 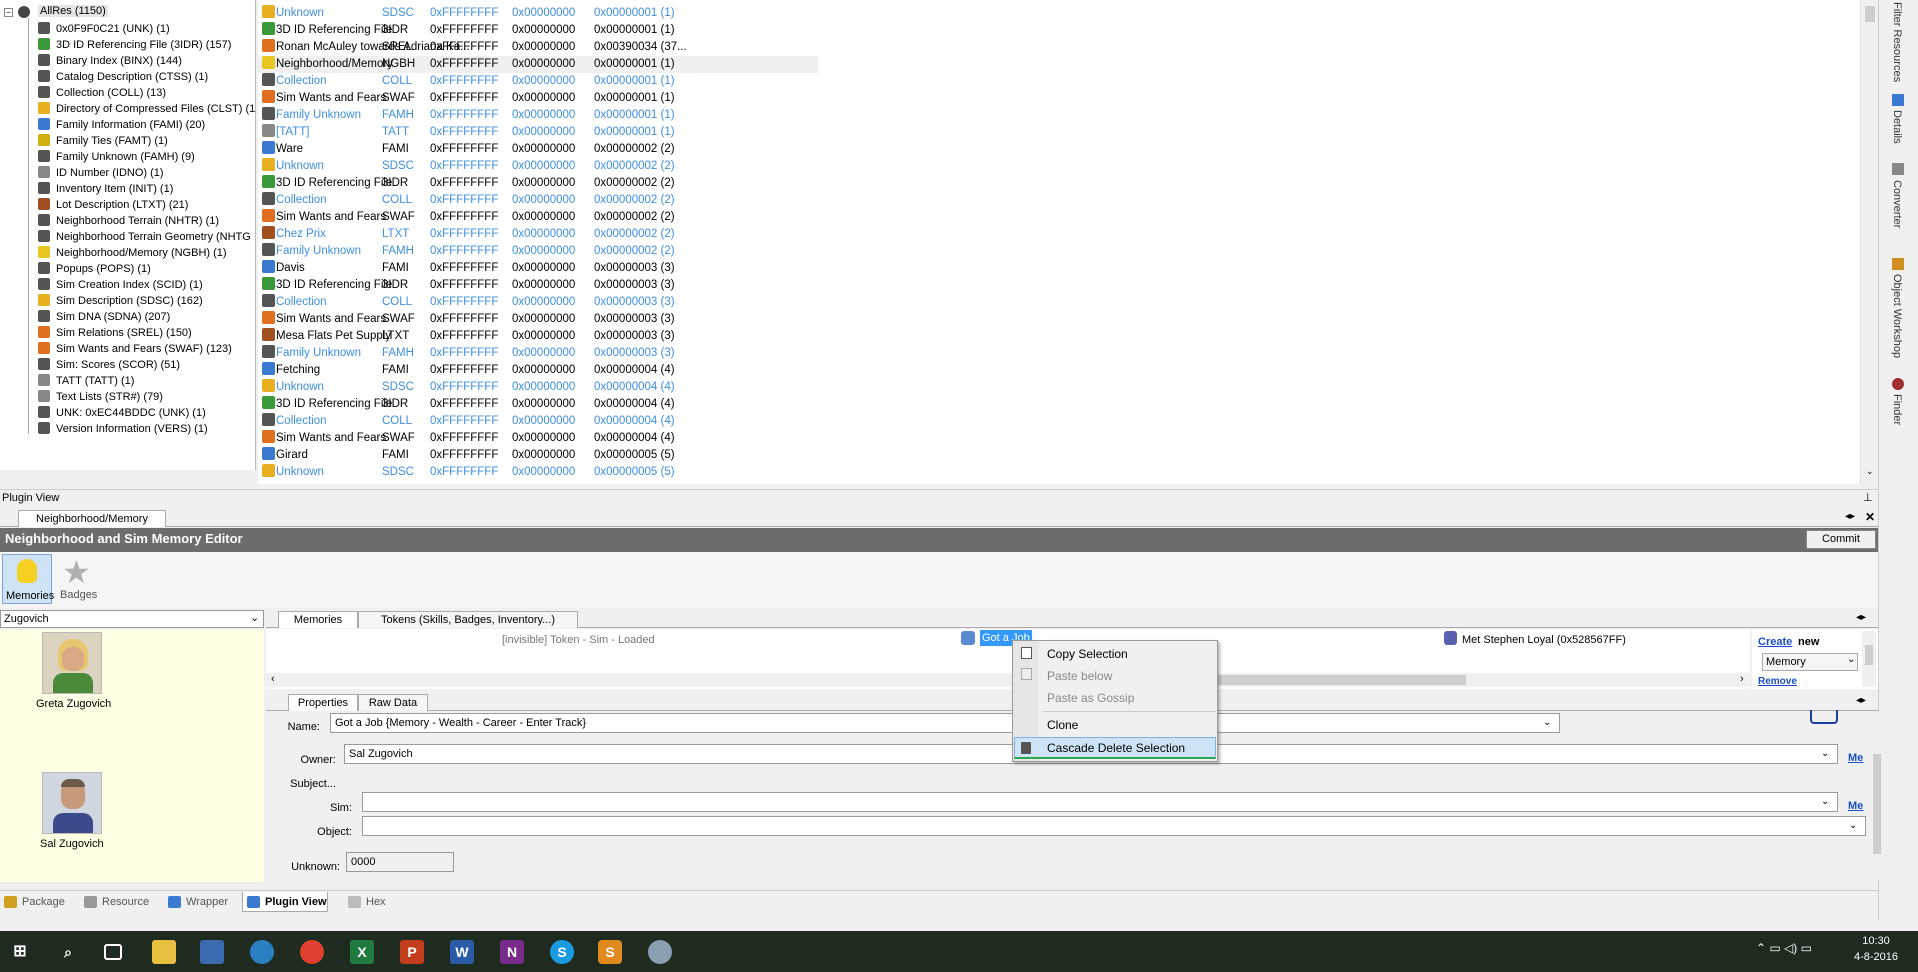 What do you see at coordinates (32, 902) in the screenshot?
I see `bottom-tab-package: Package` at bounding box center [32, 902].